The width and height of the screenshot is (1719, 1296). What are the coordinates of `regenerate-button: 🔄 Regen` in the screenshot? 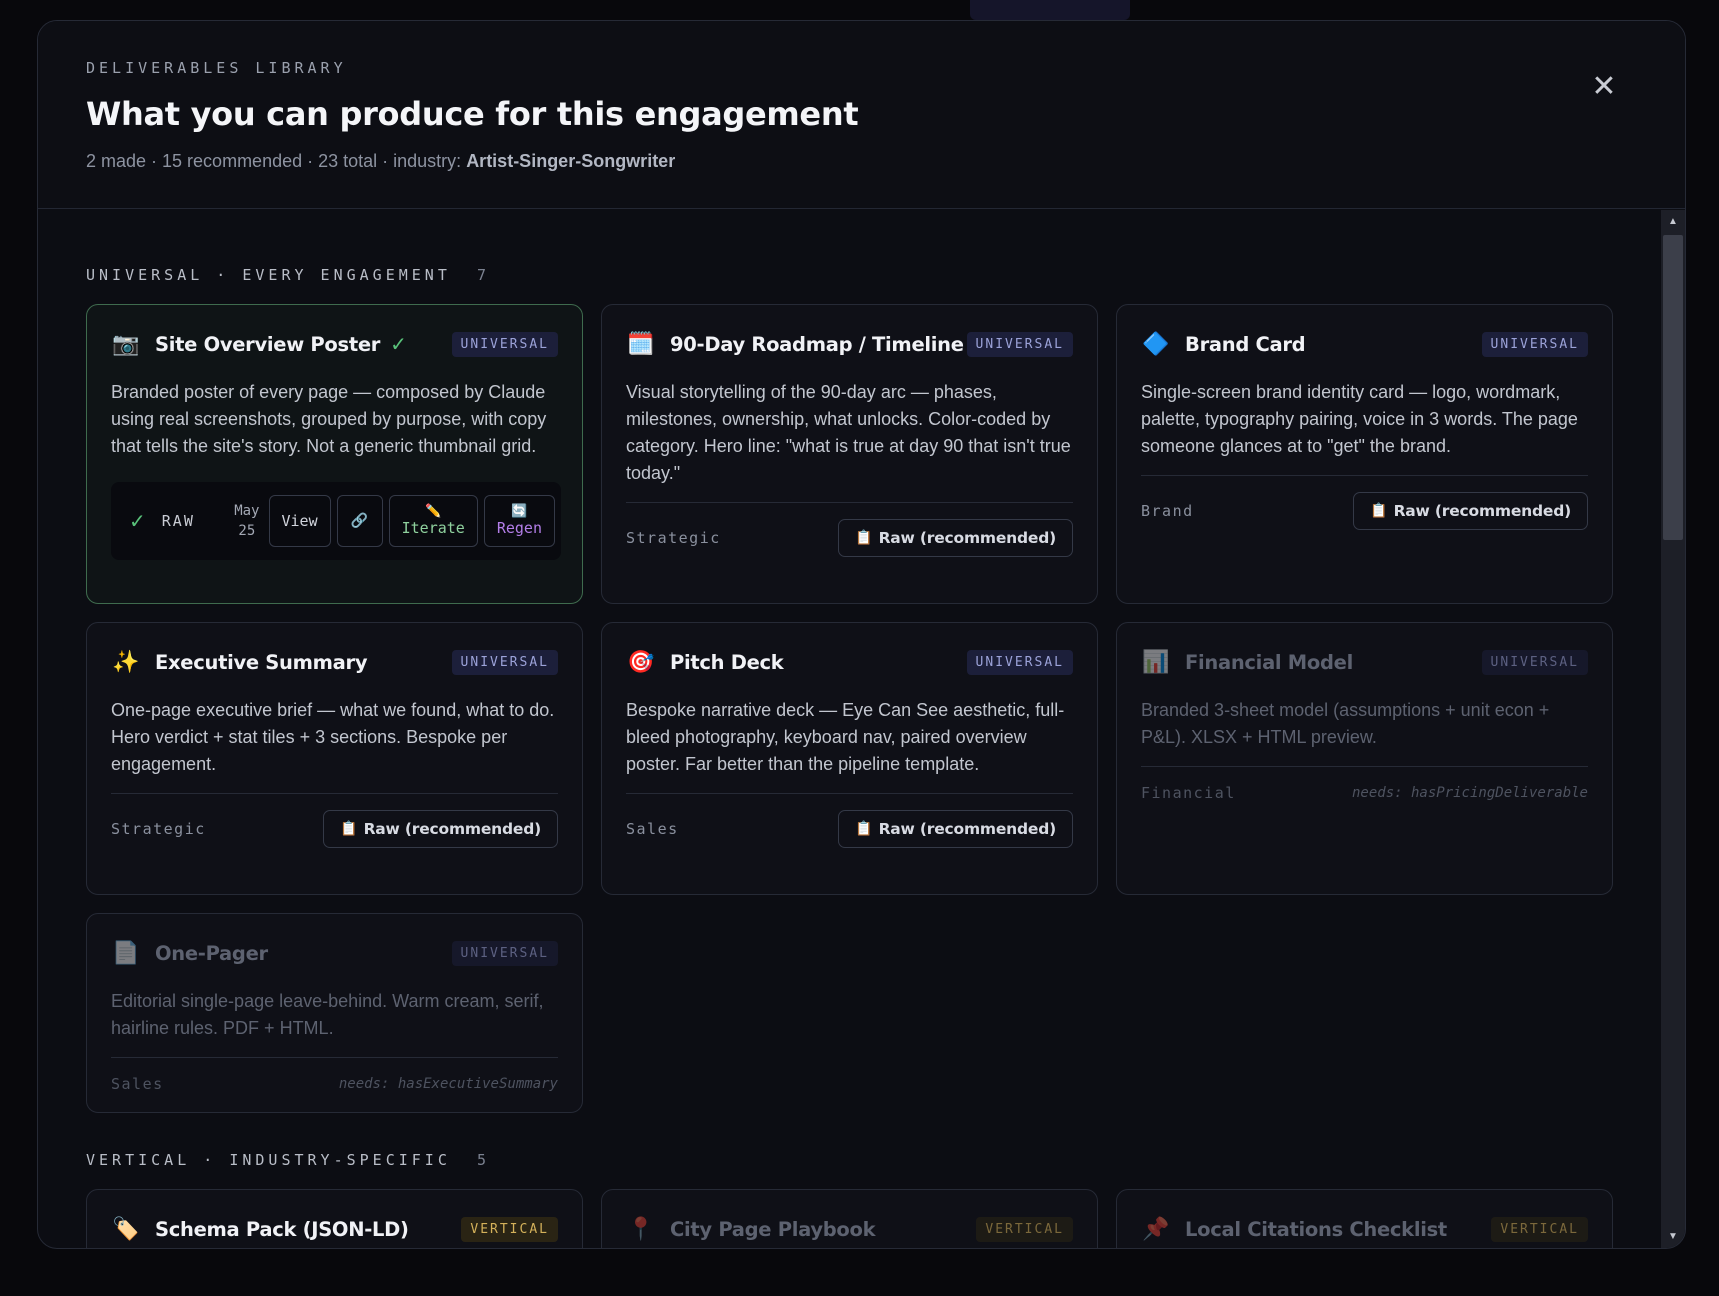 It's located at (519, 521).